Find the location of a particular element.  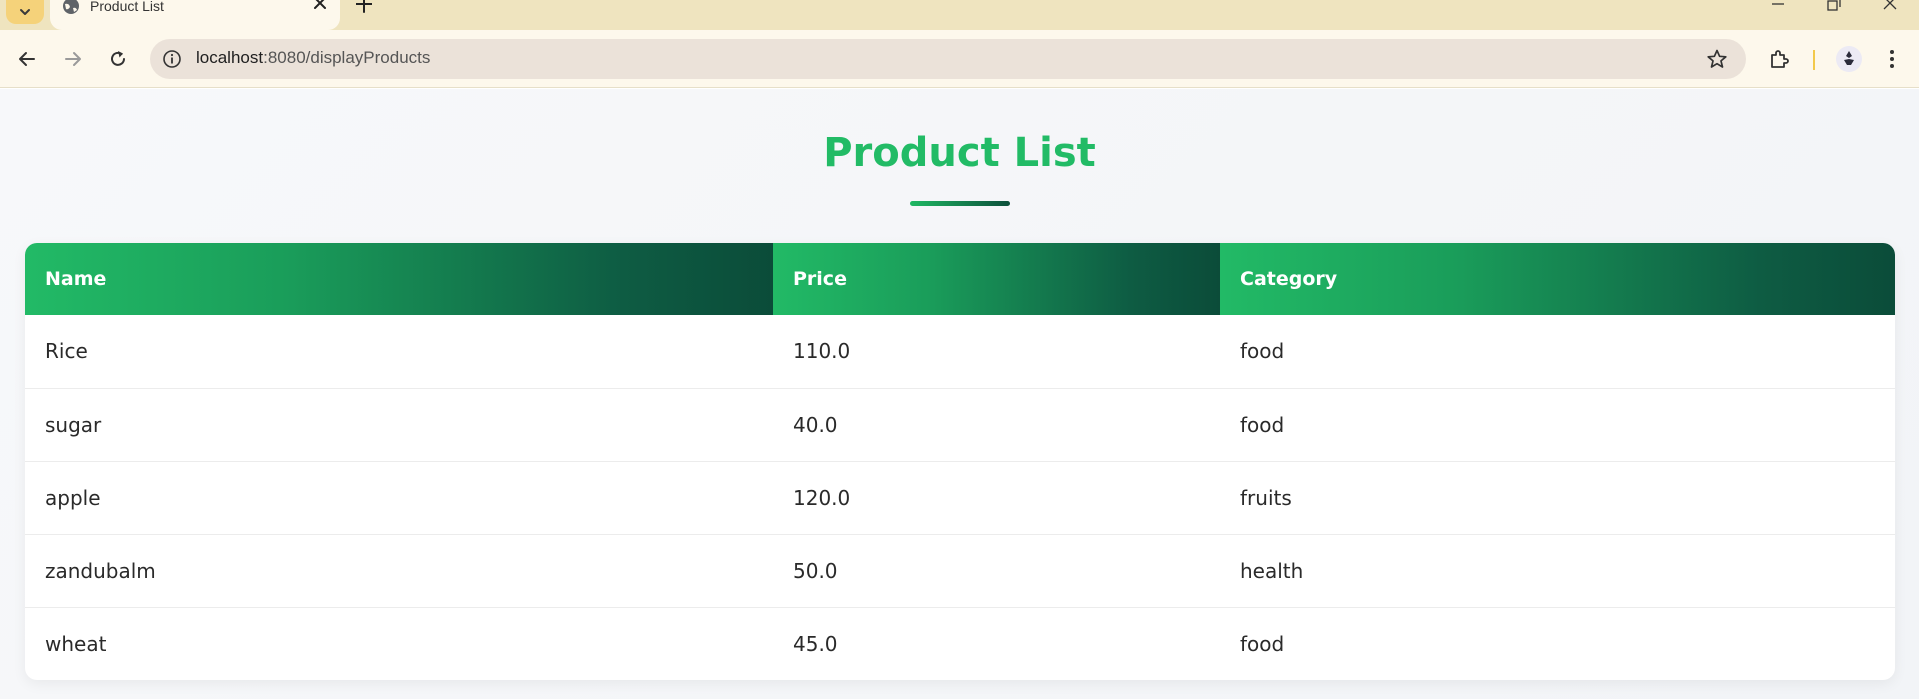

back-arrow-icon is located at coordinates (27, 59).